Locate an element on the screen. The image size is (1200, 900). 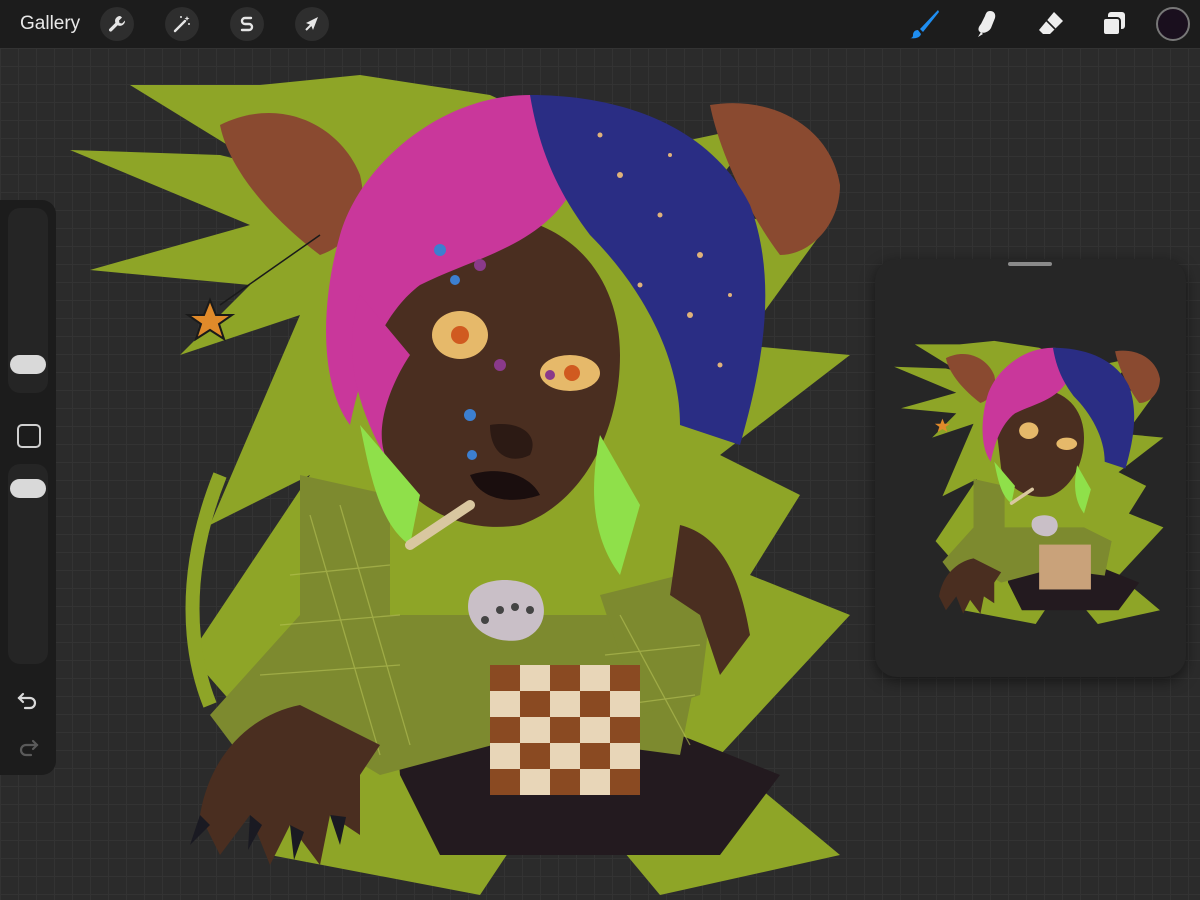
left-sidebar is located at coordinates (28, 487).